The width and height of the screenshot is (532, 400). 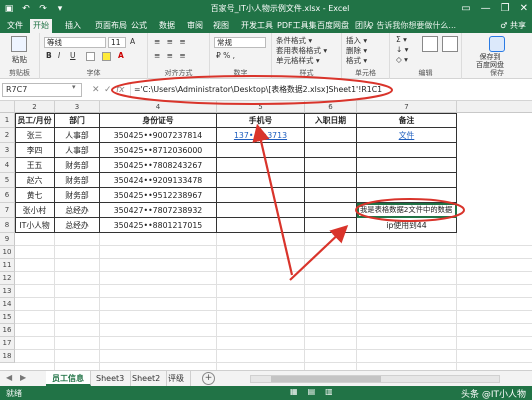 What do you see at coordinates (407, 107) in the screenshot?
I see `column-header: 7` at bounding box center [407, 107].